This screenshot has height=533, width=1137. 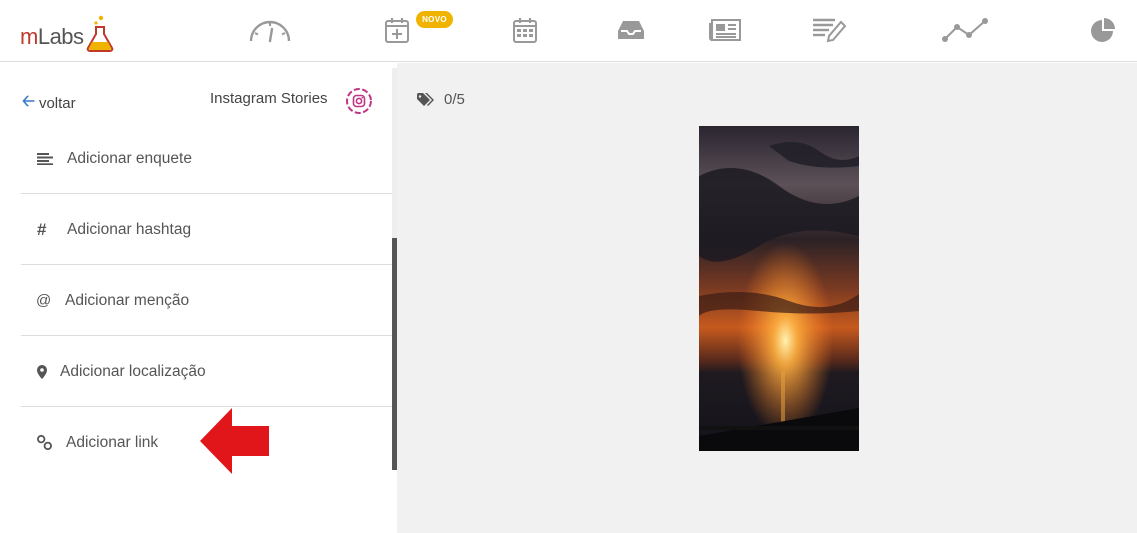 I want to click on at-icon: @, so click(x=44, y=300).